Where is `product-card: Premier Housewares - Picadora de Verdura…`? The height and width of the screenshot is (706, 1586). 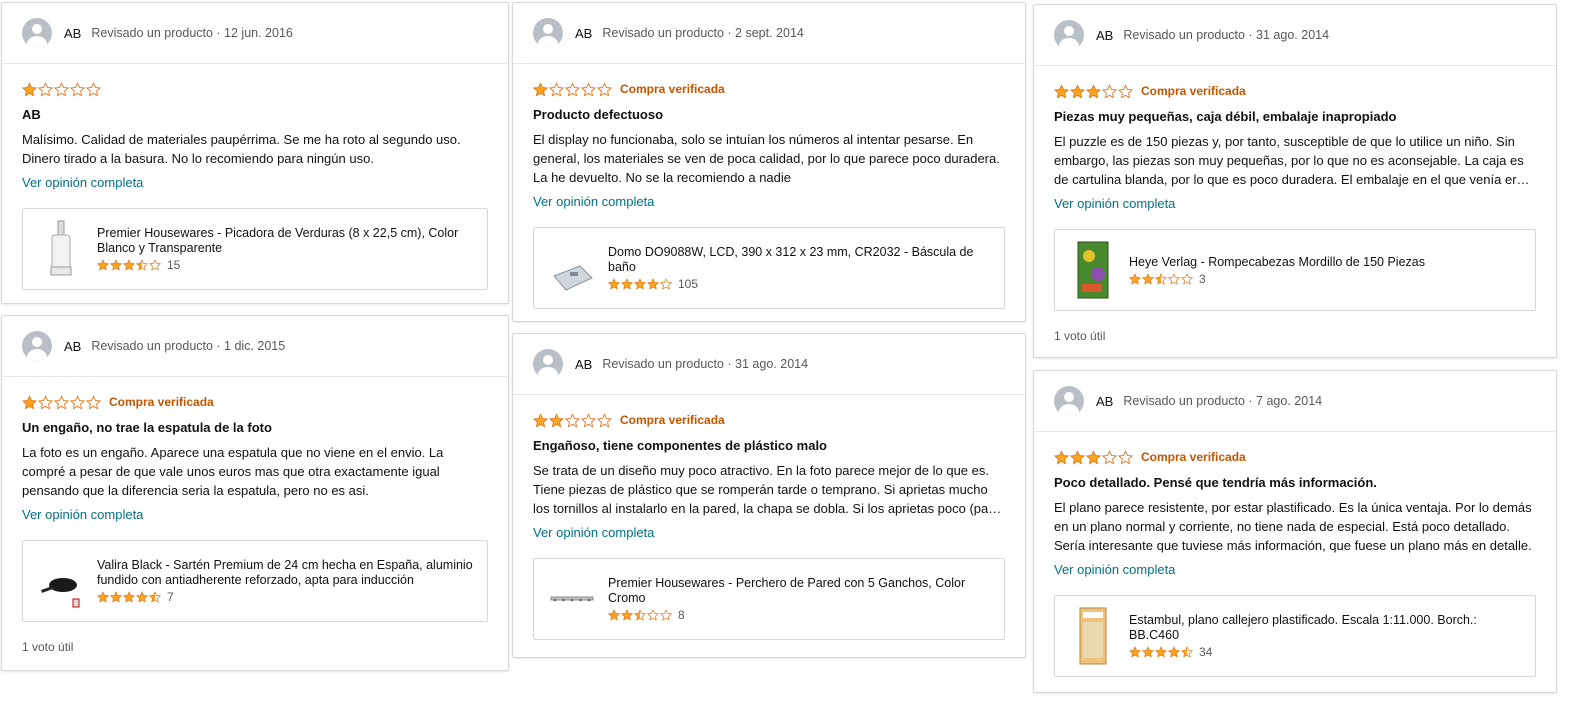
product-card: Premier Housewares - Picadora de Verdura… is located at coordinates (255, 249).